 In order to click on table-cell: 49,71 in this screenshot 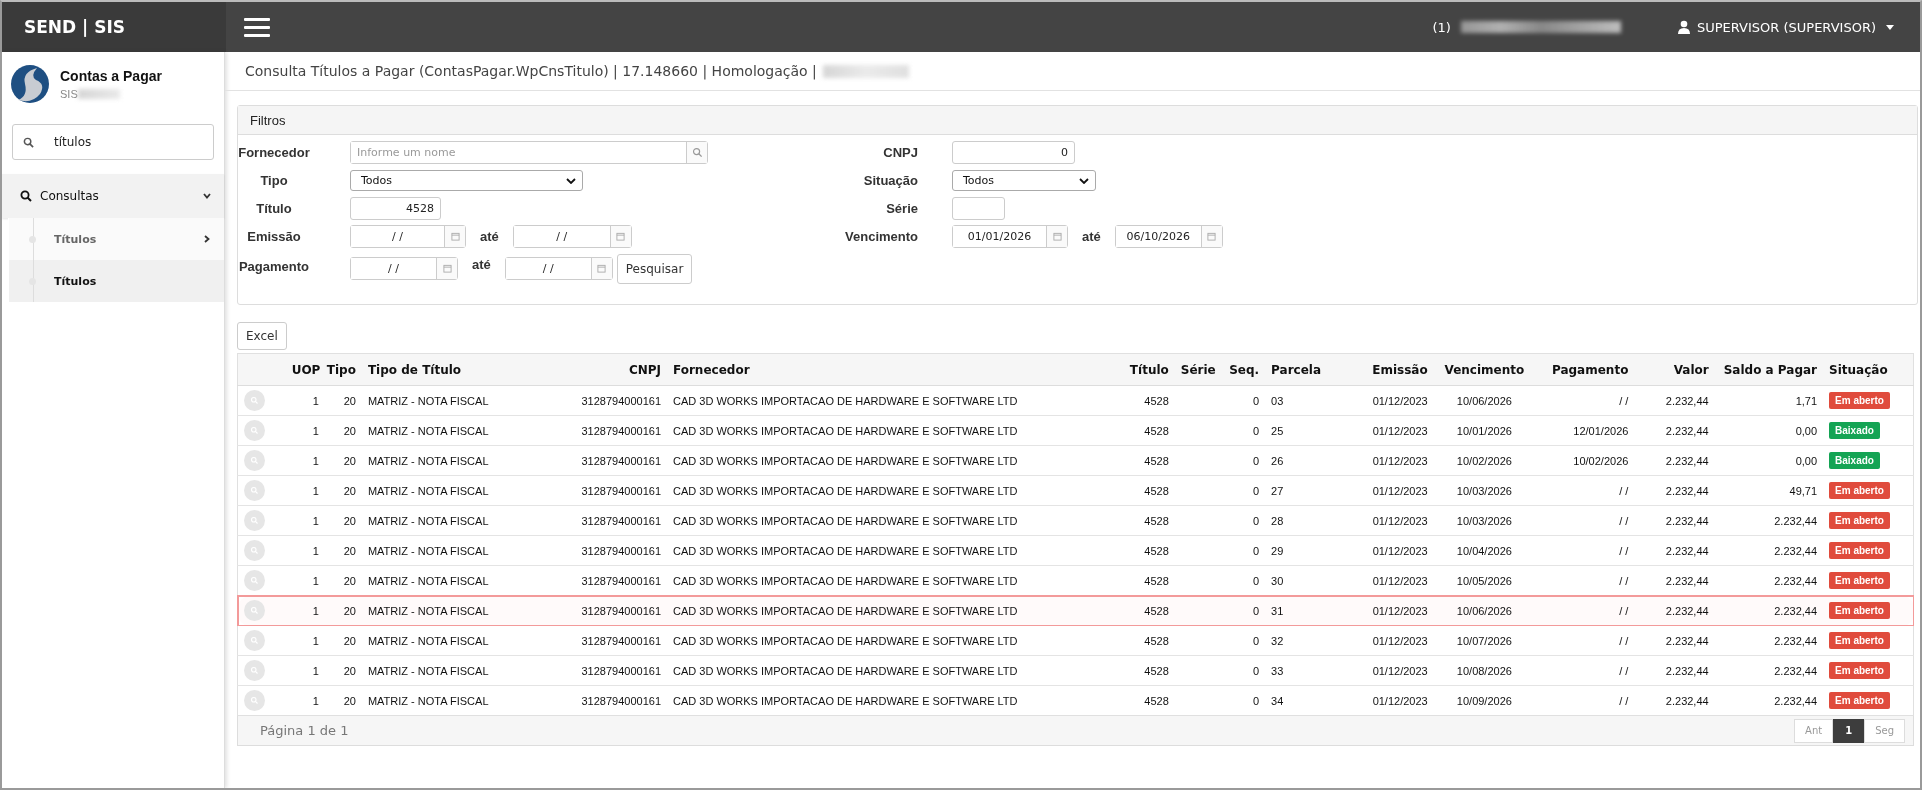, I will do `click(1803, 490)`.